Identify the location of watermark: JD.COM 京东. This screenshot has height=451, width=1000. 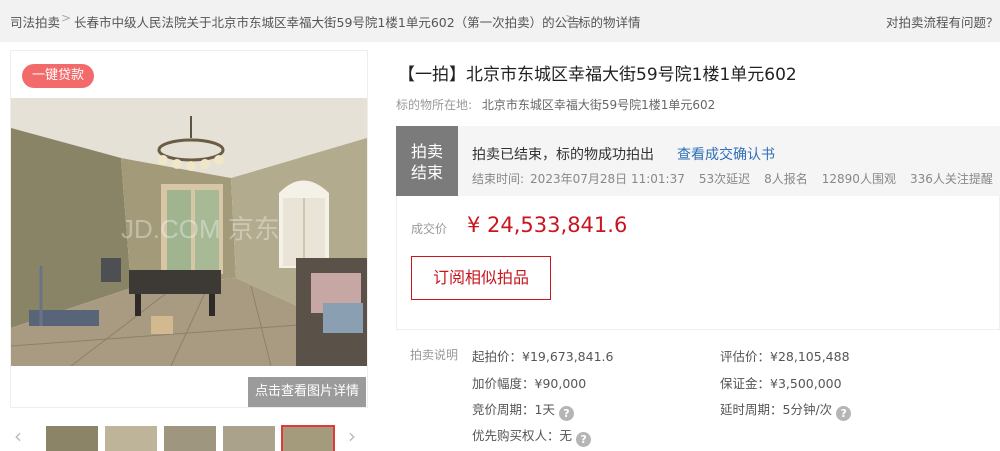
(200, 229).